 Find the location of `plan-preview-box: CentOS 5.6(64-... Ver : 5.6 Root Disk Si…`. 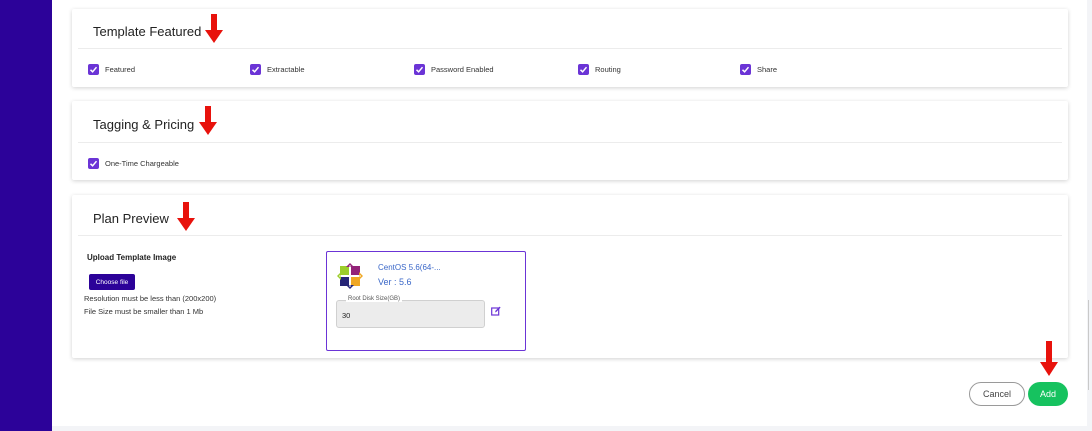

plan-preview-box: CentOS 5.6(64-... Ver : 5.6 Root Disk Si… is located at coordinates (426, 301).